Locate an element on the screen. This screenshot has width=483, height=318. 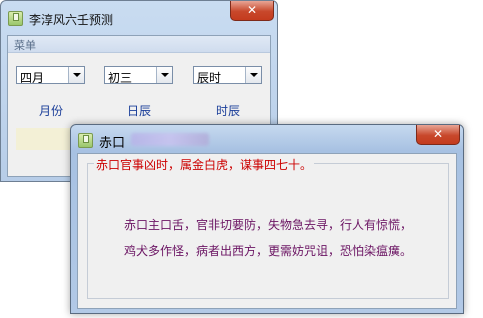
main-window-close-button: ✕ is located at coordinates (252, 11).